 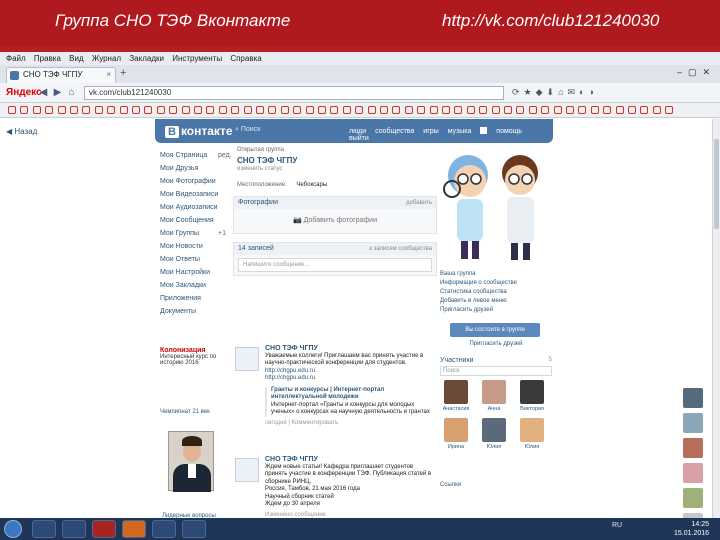 I want to click on ad-portrait-image, so click(x=191, y=461).